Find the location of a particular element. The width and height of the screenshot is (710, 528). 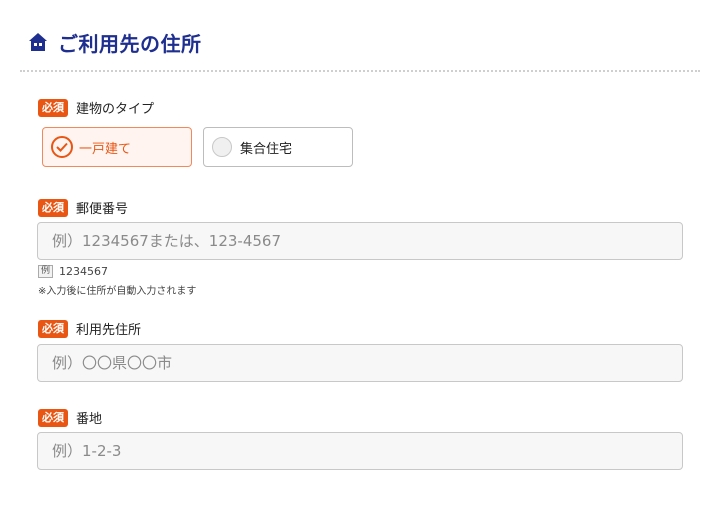

building-type-option-detached: 一戸建て is located at coordinates (117, 147).